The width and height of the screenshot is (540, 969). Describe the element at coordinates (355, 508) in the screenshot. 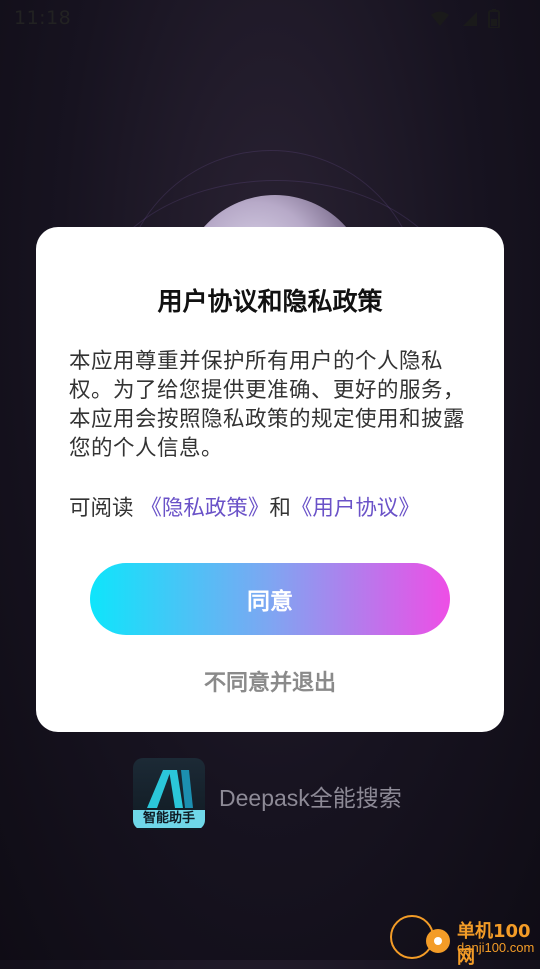

I see `user-agreement-link: 《用户协议》` at that location.